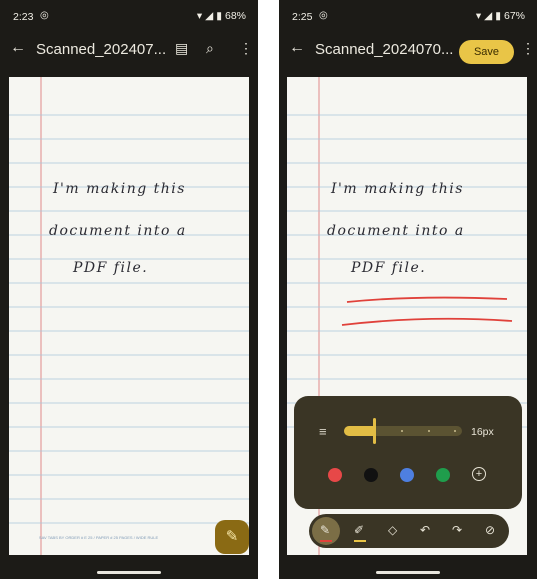 The image size is (537, 579). Describe the element at coordinates (181, 48) in the screenshot. I see `comment-icon: ▤` at that location.